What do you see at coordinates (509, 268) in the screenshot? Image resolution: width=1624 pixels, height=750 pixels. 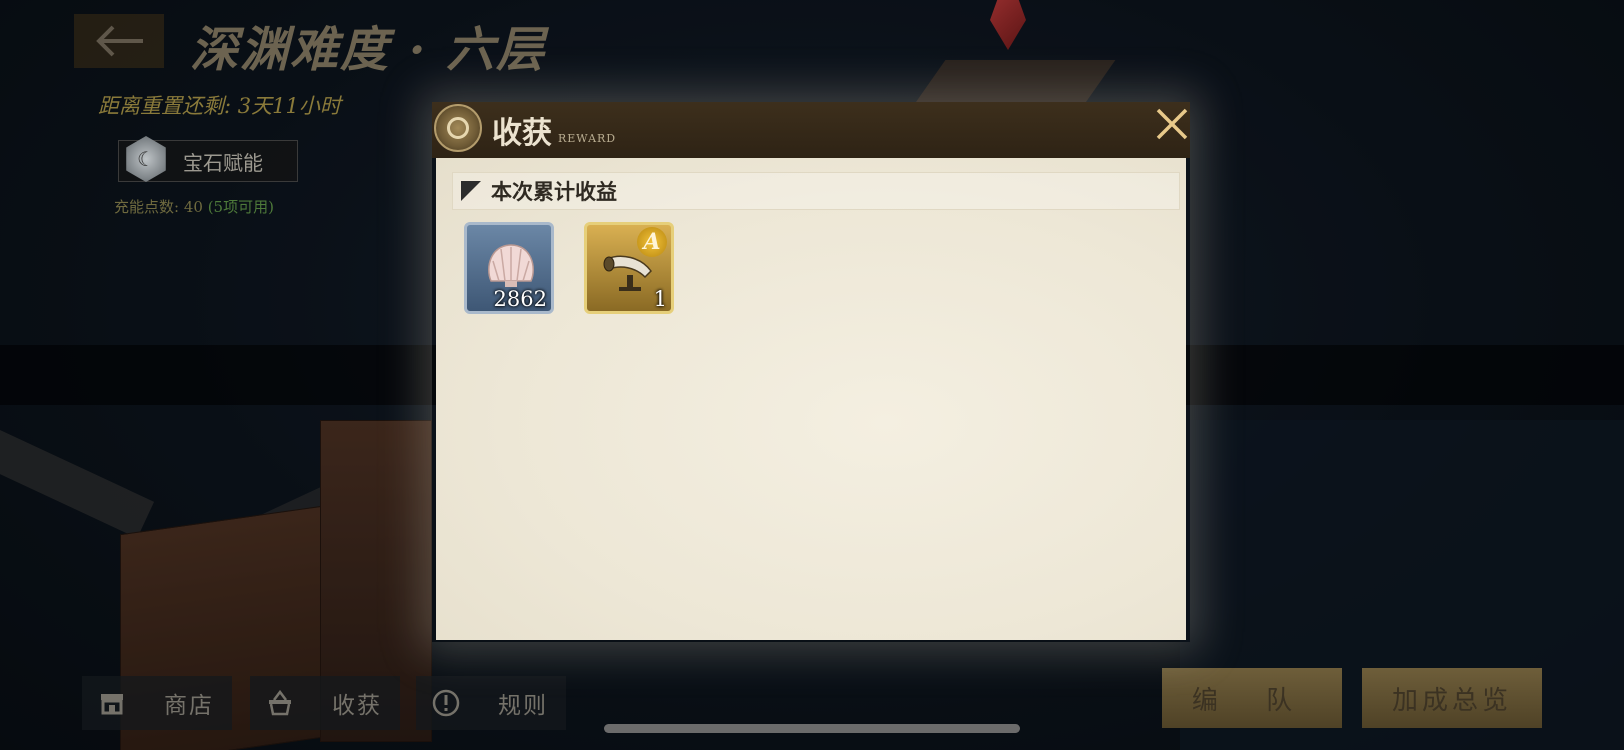 I see `reward-item-shell: 2862` at bounding box center [509, 268].